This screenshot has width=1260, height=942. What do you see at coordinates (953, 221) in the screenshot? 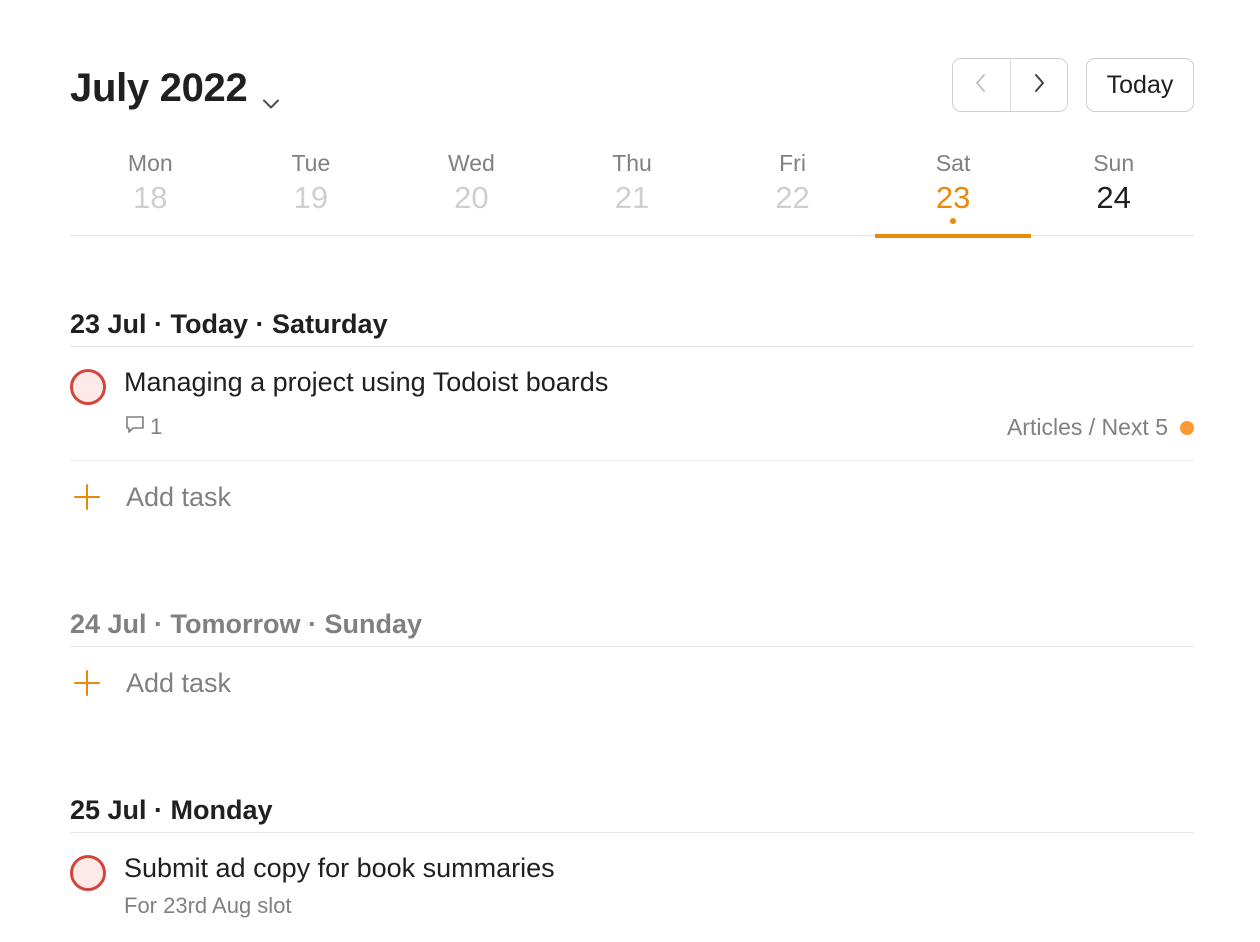
I see `has-tasks-dot` at bounding box center [953, 221].